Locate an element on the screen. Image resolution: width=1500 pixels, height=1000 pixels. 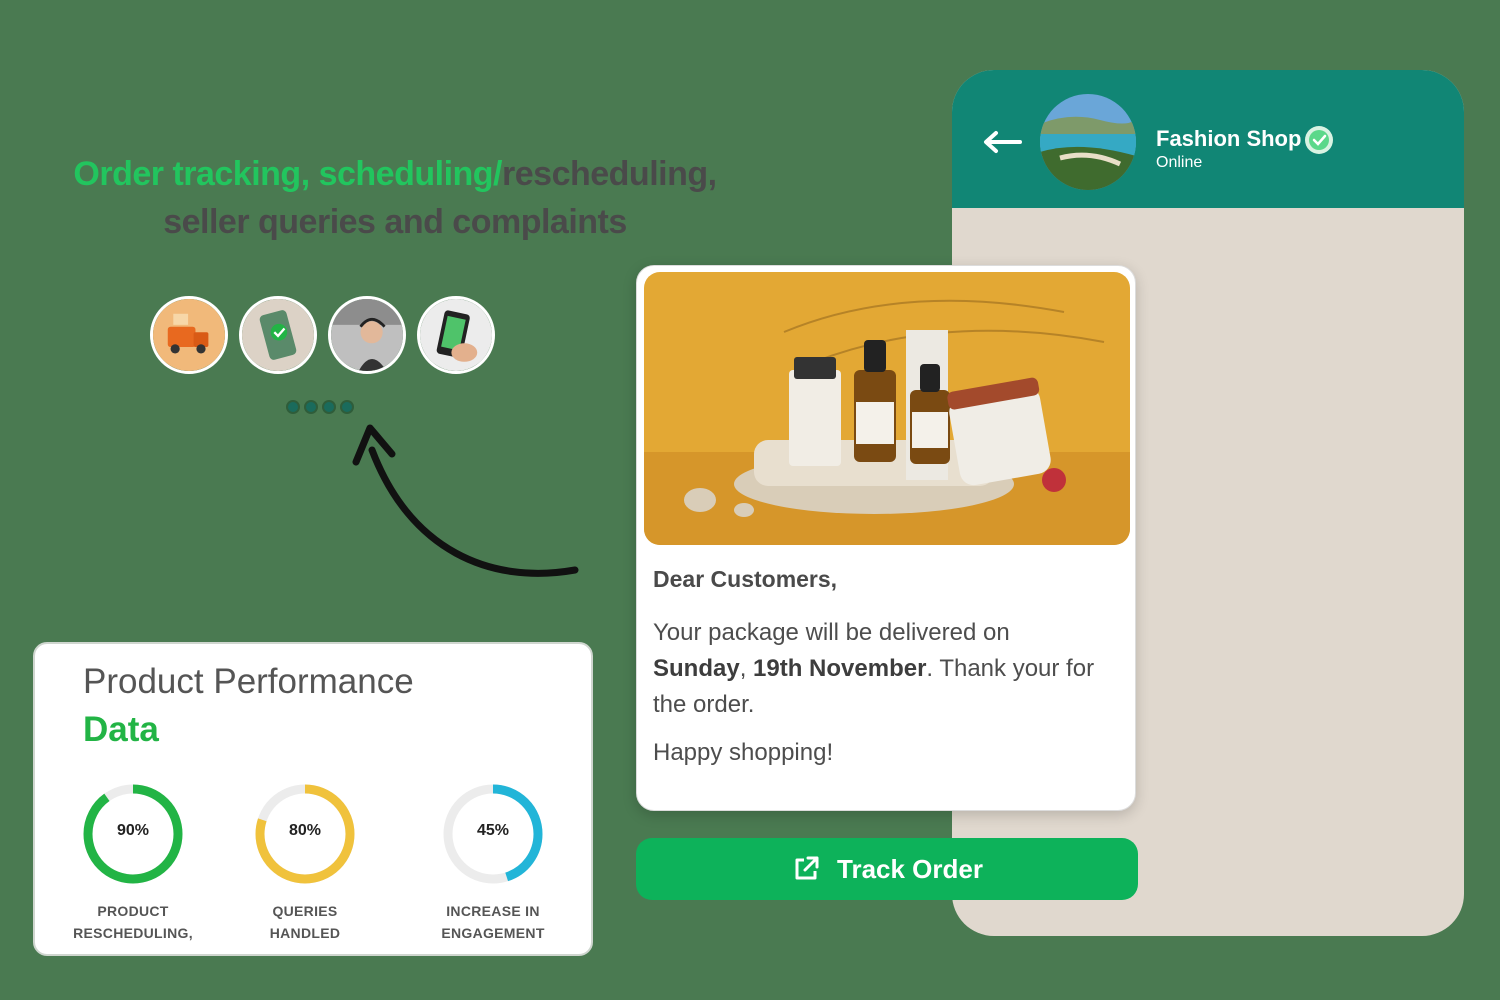
message-date: 19th November is located at coordinates (840, 668).